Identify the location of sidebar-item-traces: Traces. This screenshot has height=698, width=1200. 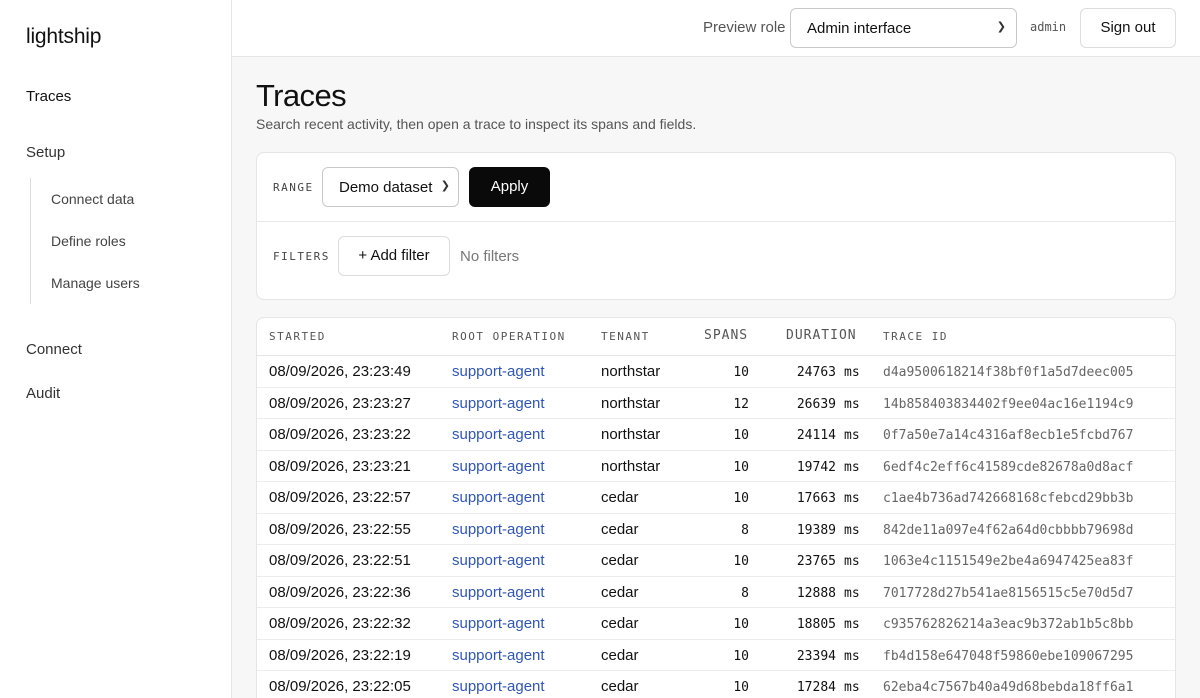
(48, 96).